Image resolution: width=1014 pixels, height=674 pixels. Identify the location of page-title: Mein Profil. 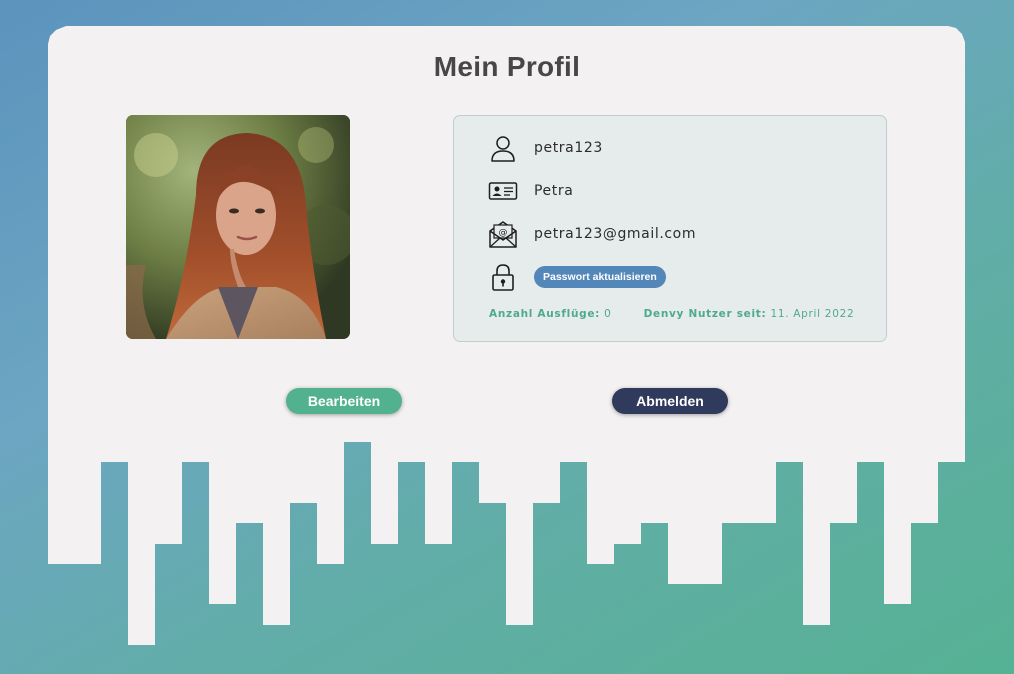
(507, 66).